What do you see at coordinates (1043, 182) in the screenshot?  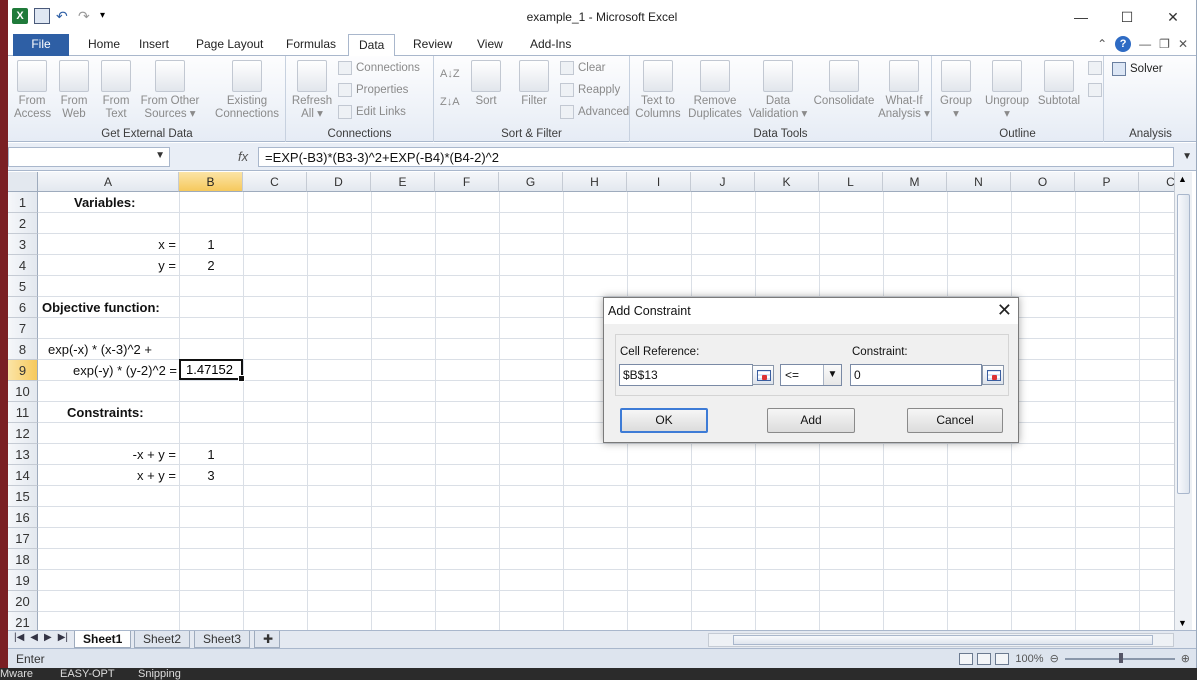 I see `column-header-o: O` at bounding box center [1043, 182].